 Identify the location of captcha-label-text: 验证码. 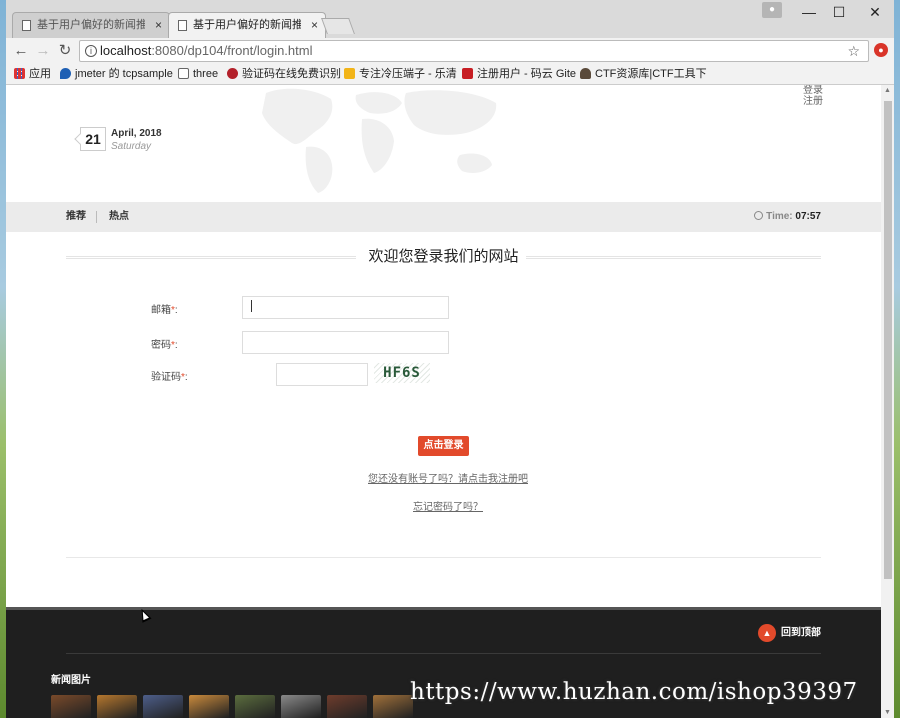
(166, 377).